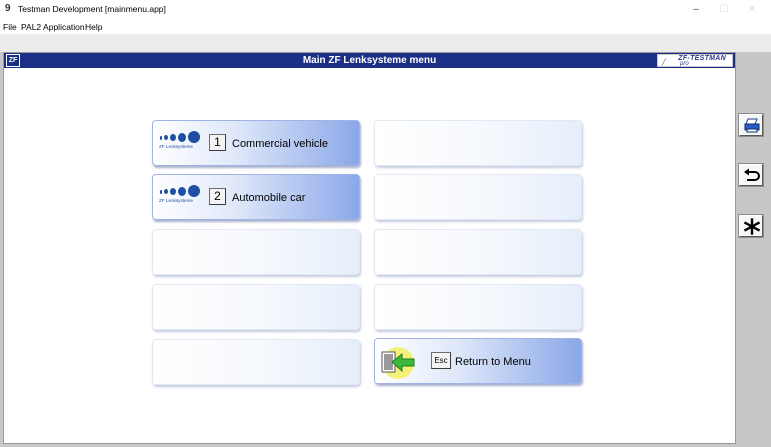  I want to click on tile-label: Automobile car, so click(269, 198).